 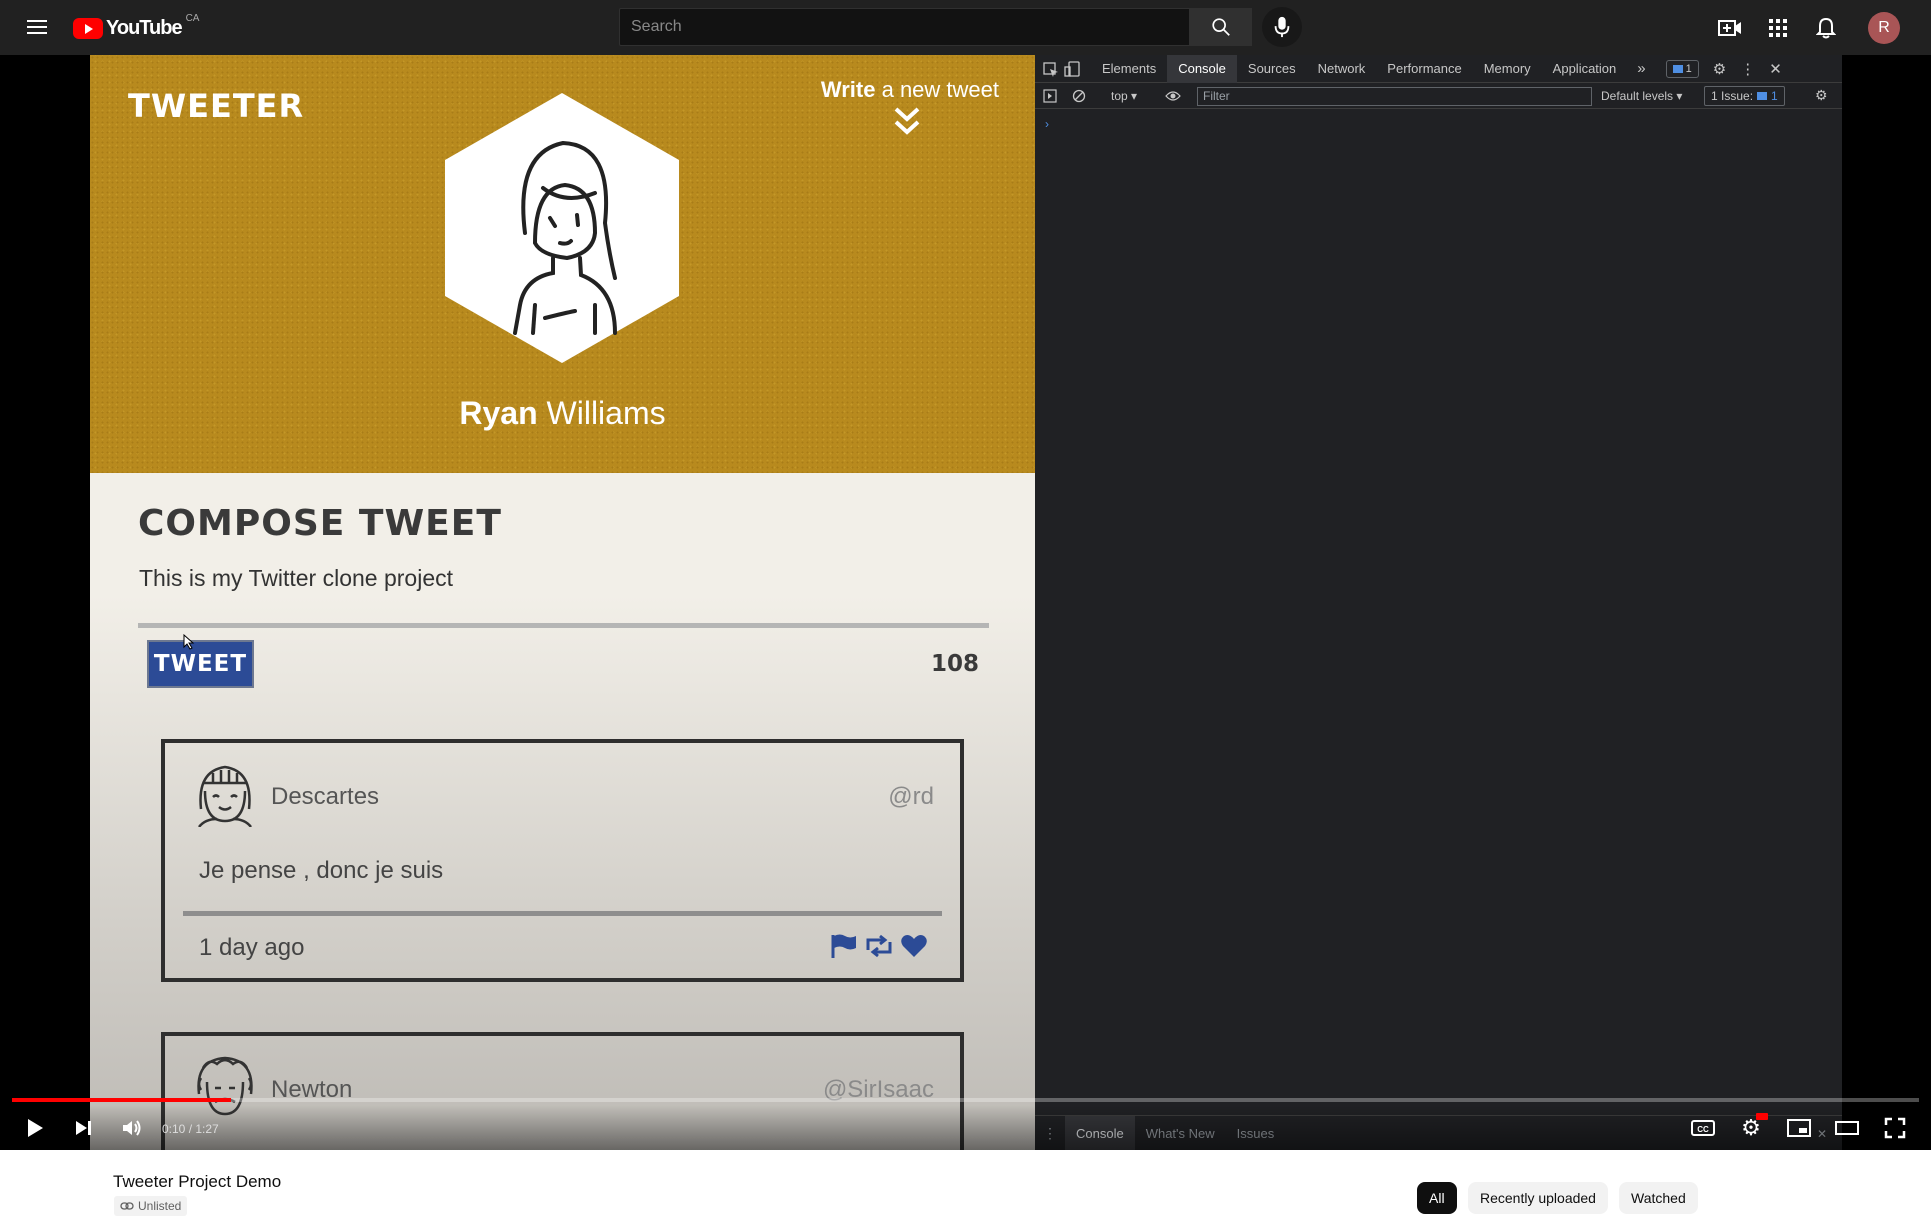 I want to click on mouse-cursor-icon, so click(x=189, y=642).